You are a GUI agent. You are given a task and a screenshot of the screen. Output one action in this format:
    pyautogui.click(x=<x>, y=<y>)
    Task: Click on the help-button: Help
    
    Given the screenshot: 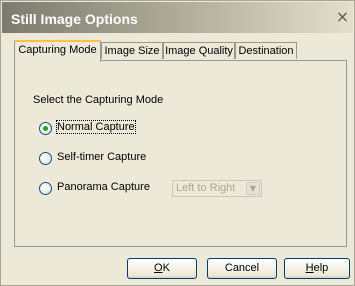 What is the action you would take?
    pyautogui.click(x=317, y=268)
    